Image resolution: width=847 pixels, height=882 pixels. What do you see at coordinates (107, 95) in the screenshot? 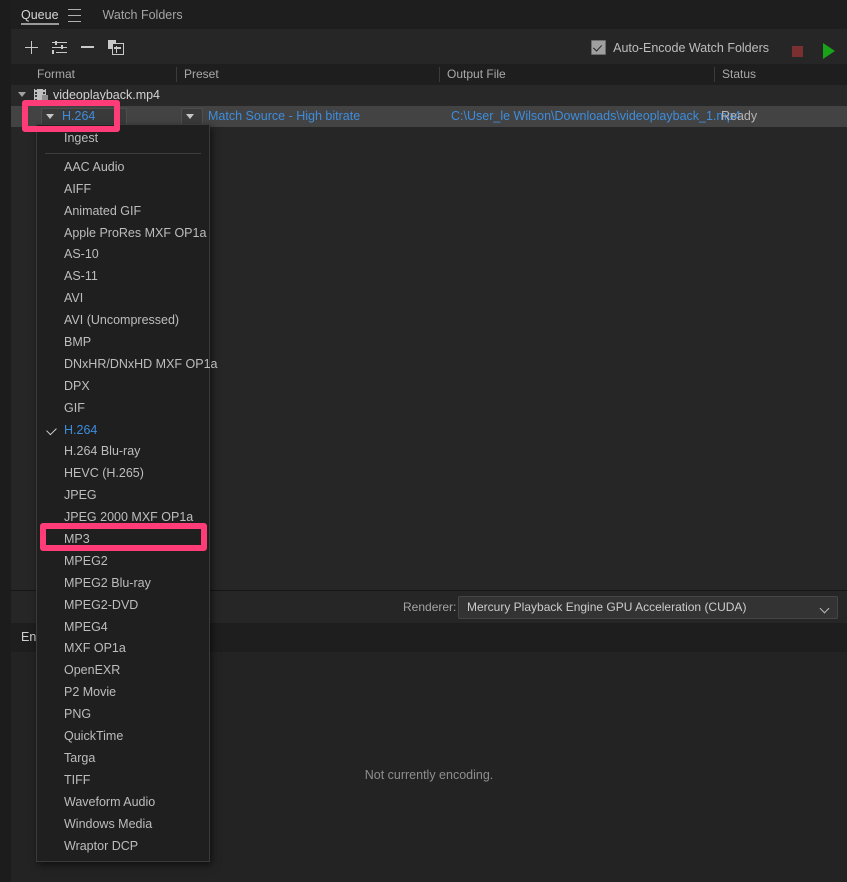
I see `source-file-name: videoplayback.mp4` at bounding box center [107, 95].